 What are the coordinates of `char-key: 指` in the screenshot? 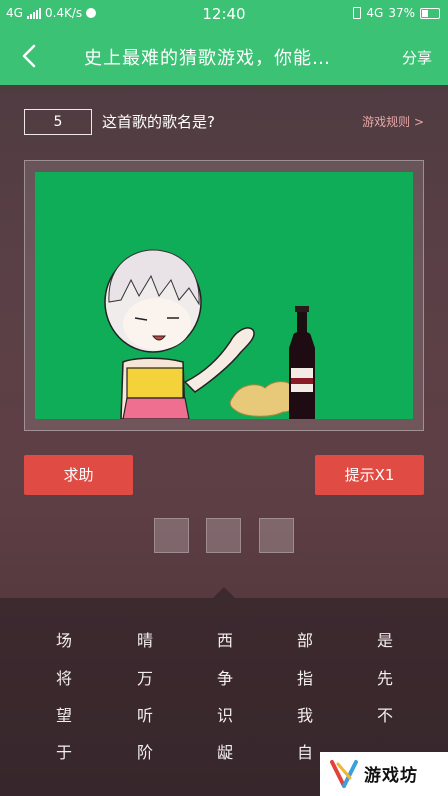 It's located at (305, 679).